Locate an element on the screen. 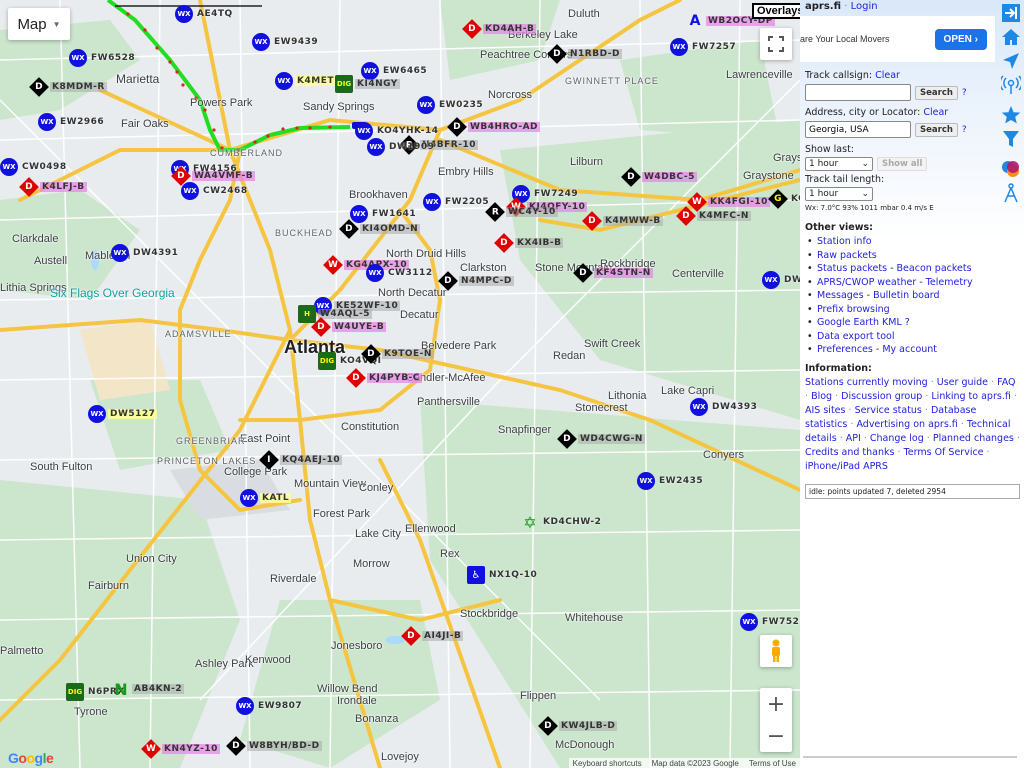 The height and width of the screenshot is (768, 1024). station-marker: D KJ4PYB-C is located at coordinates (384, 378).